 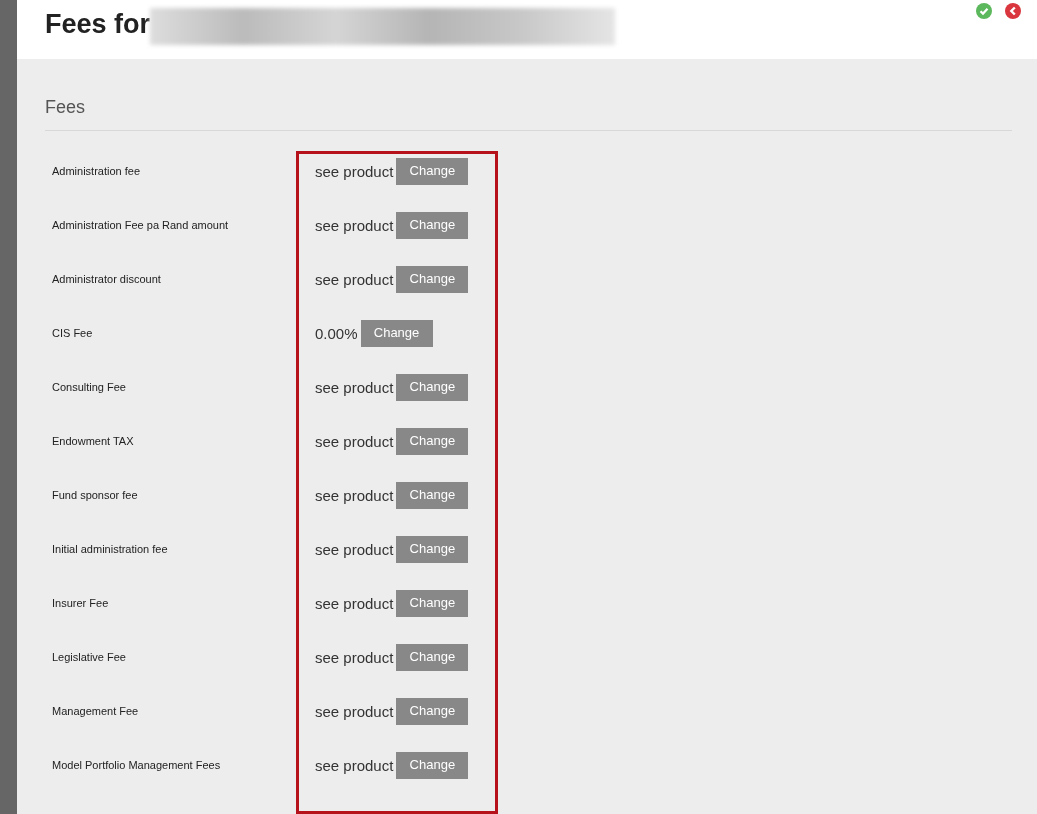 What do you see at coordinates (1013, 11) in the screenshot?
I see `back-icon` at bounding box center [1013, 11].